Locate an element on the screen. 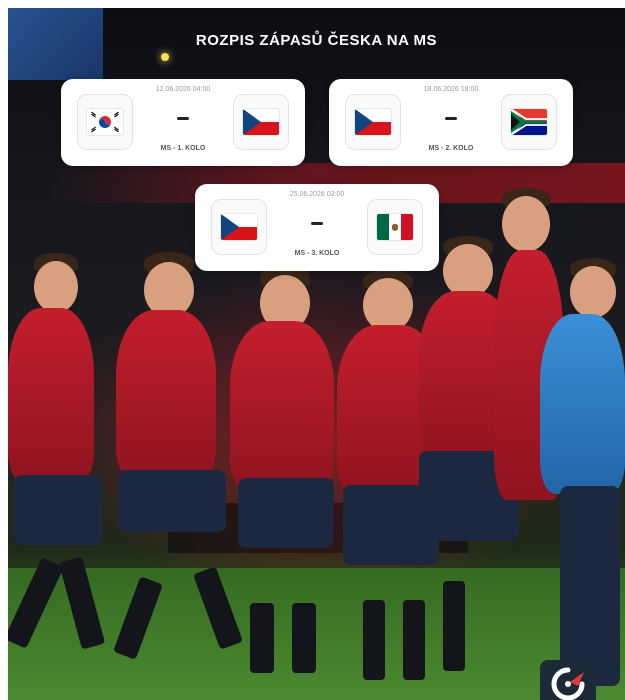  match-stage: MS - 3. KOLO is located at coordinates (317, 253).